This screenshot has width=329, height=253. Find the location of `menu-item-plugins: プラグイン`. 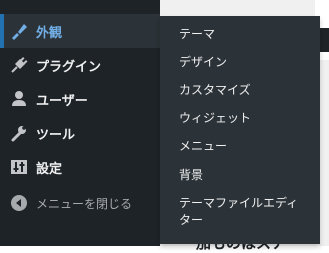

menu-item-plugins: プラグイン is located at coordinates (80, 65).